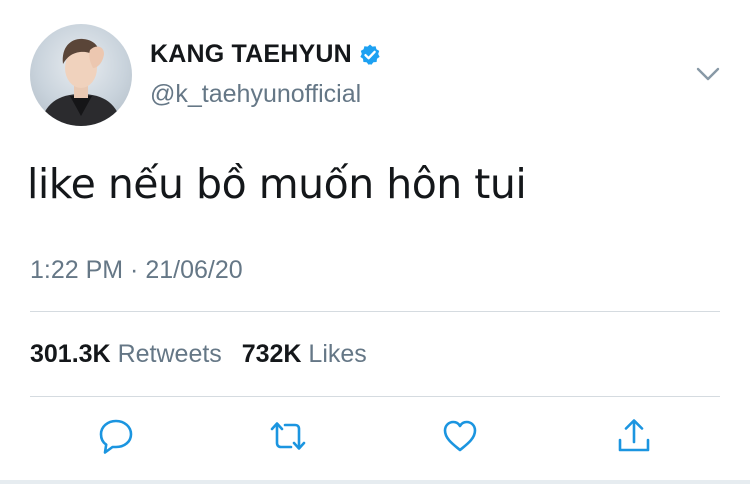  Describe the element at coordinates (169, 354) in the screenshot. I see `retweets-label: Retweets` at that location.